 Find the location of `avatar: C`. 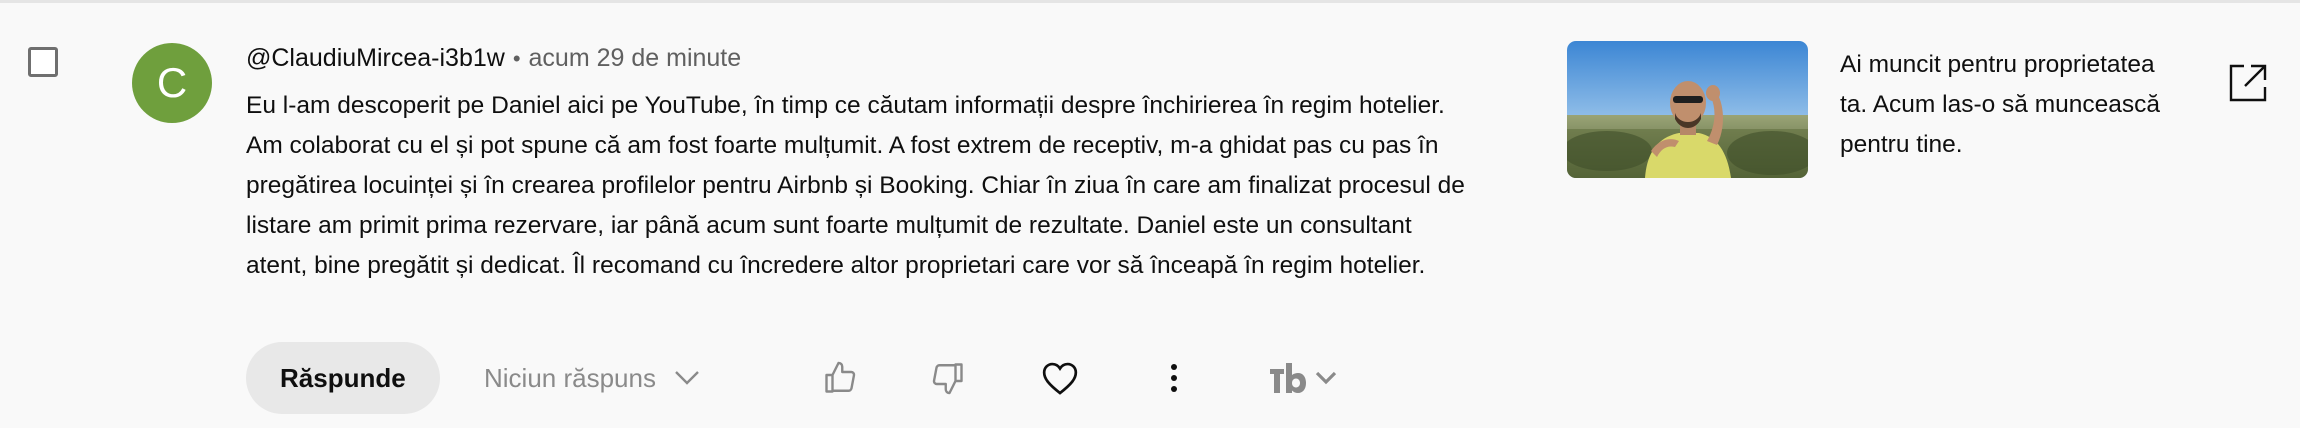

avatar: C is located at coordinates (172, 83).